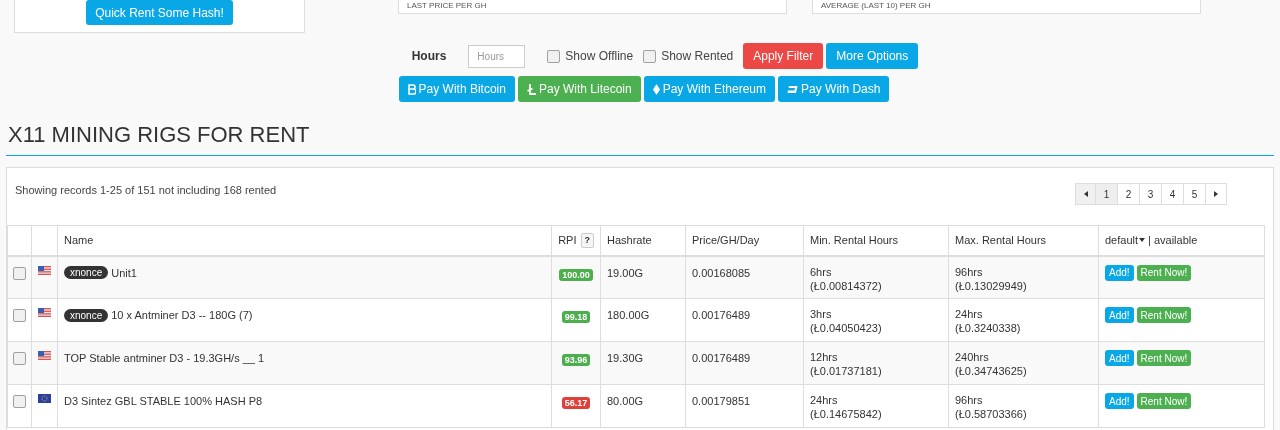 This screenshot has width=1280, height=430. What do you see at coordinates (991, 371) in the screenshot?
I see `max-cost: (Ł0.34743625)` at bounding box center [991, 371].